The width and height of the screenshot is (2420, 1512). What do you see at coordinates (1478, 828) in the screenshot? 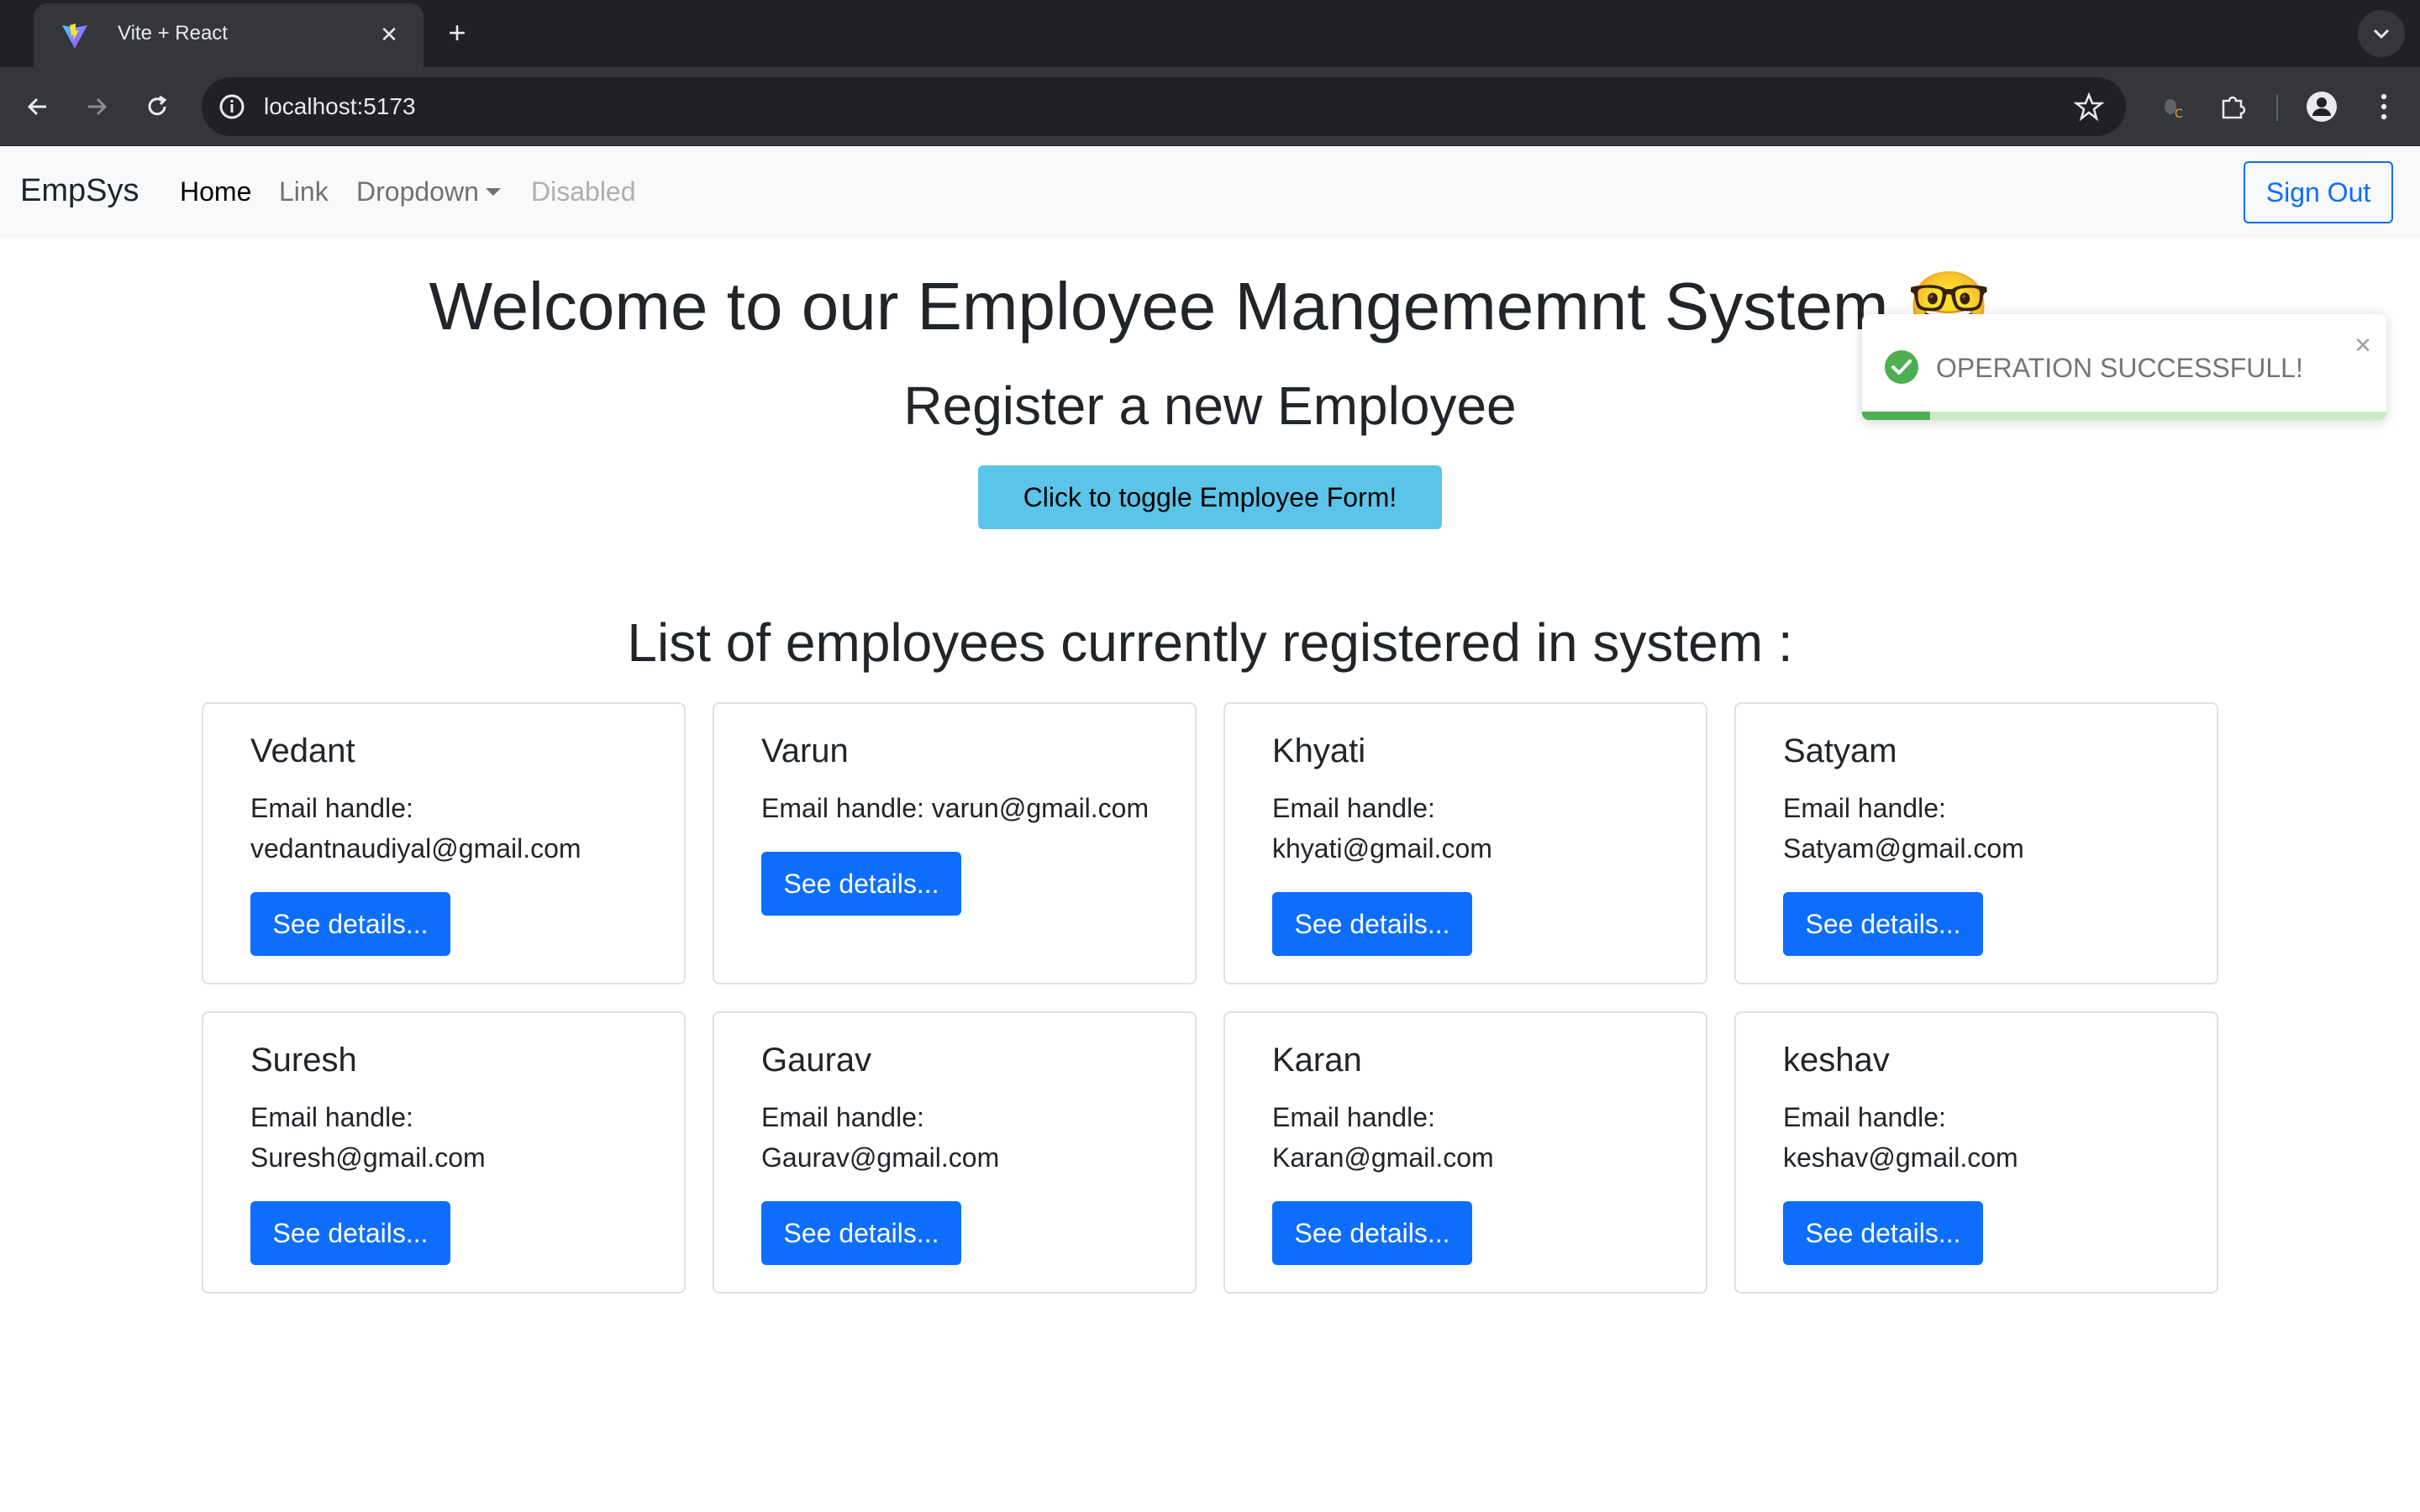
I see `employee-email: Email handle: khyati@gmail.com` at bounding box center [1478, 828].